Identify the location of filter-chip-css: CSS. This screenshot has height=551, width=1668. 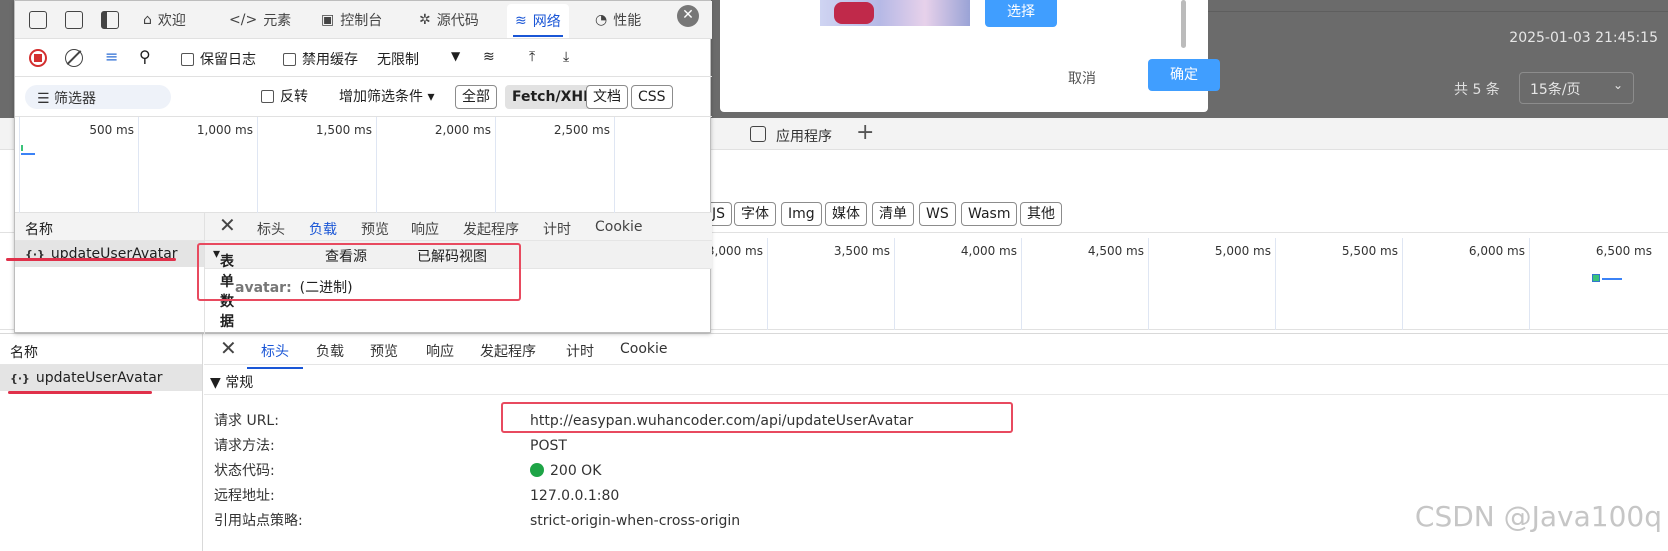
(652, 97).